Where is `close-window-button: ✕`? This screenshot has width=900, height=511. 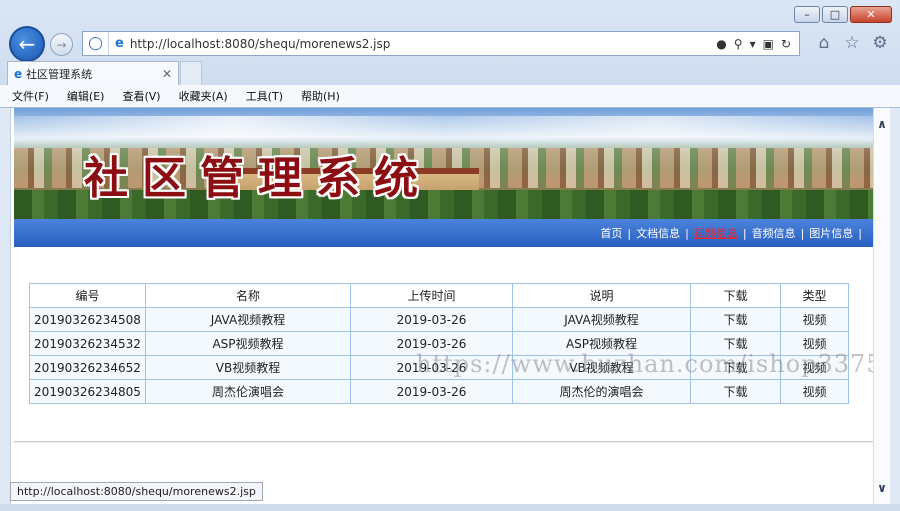 close-window-button: ✕ is located at coordinates (871, 14).